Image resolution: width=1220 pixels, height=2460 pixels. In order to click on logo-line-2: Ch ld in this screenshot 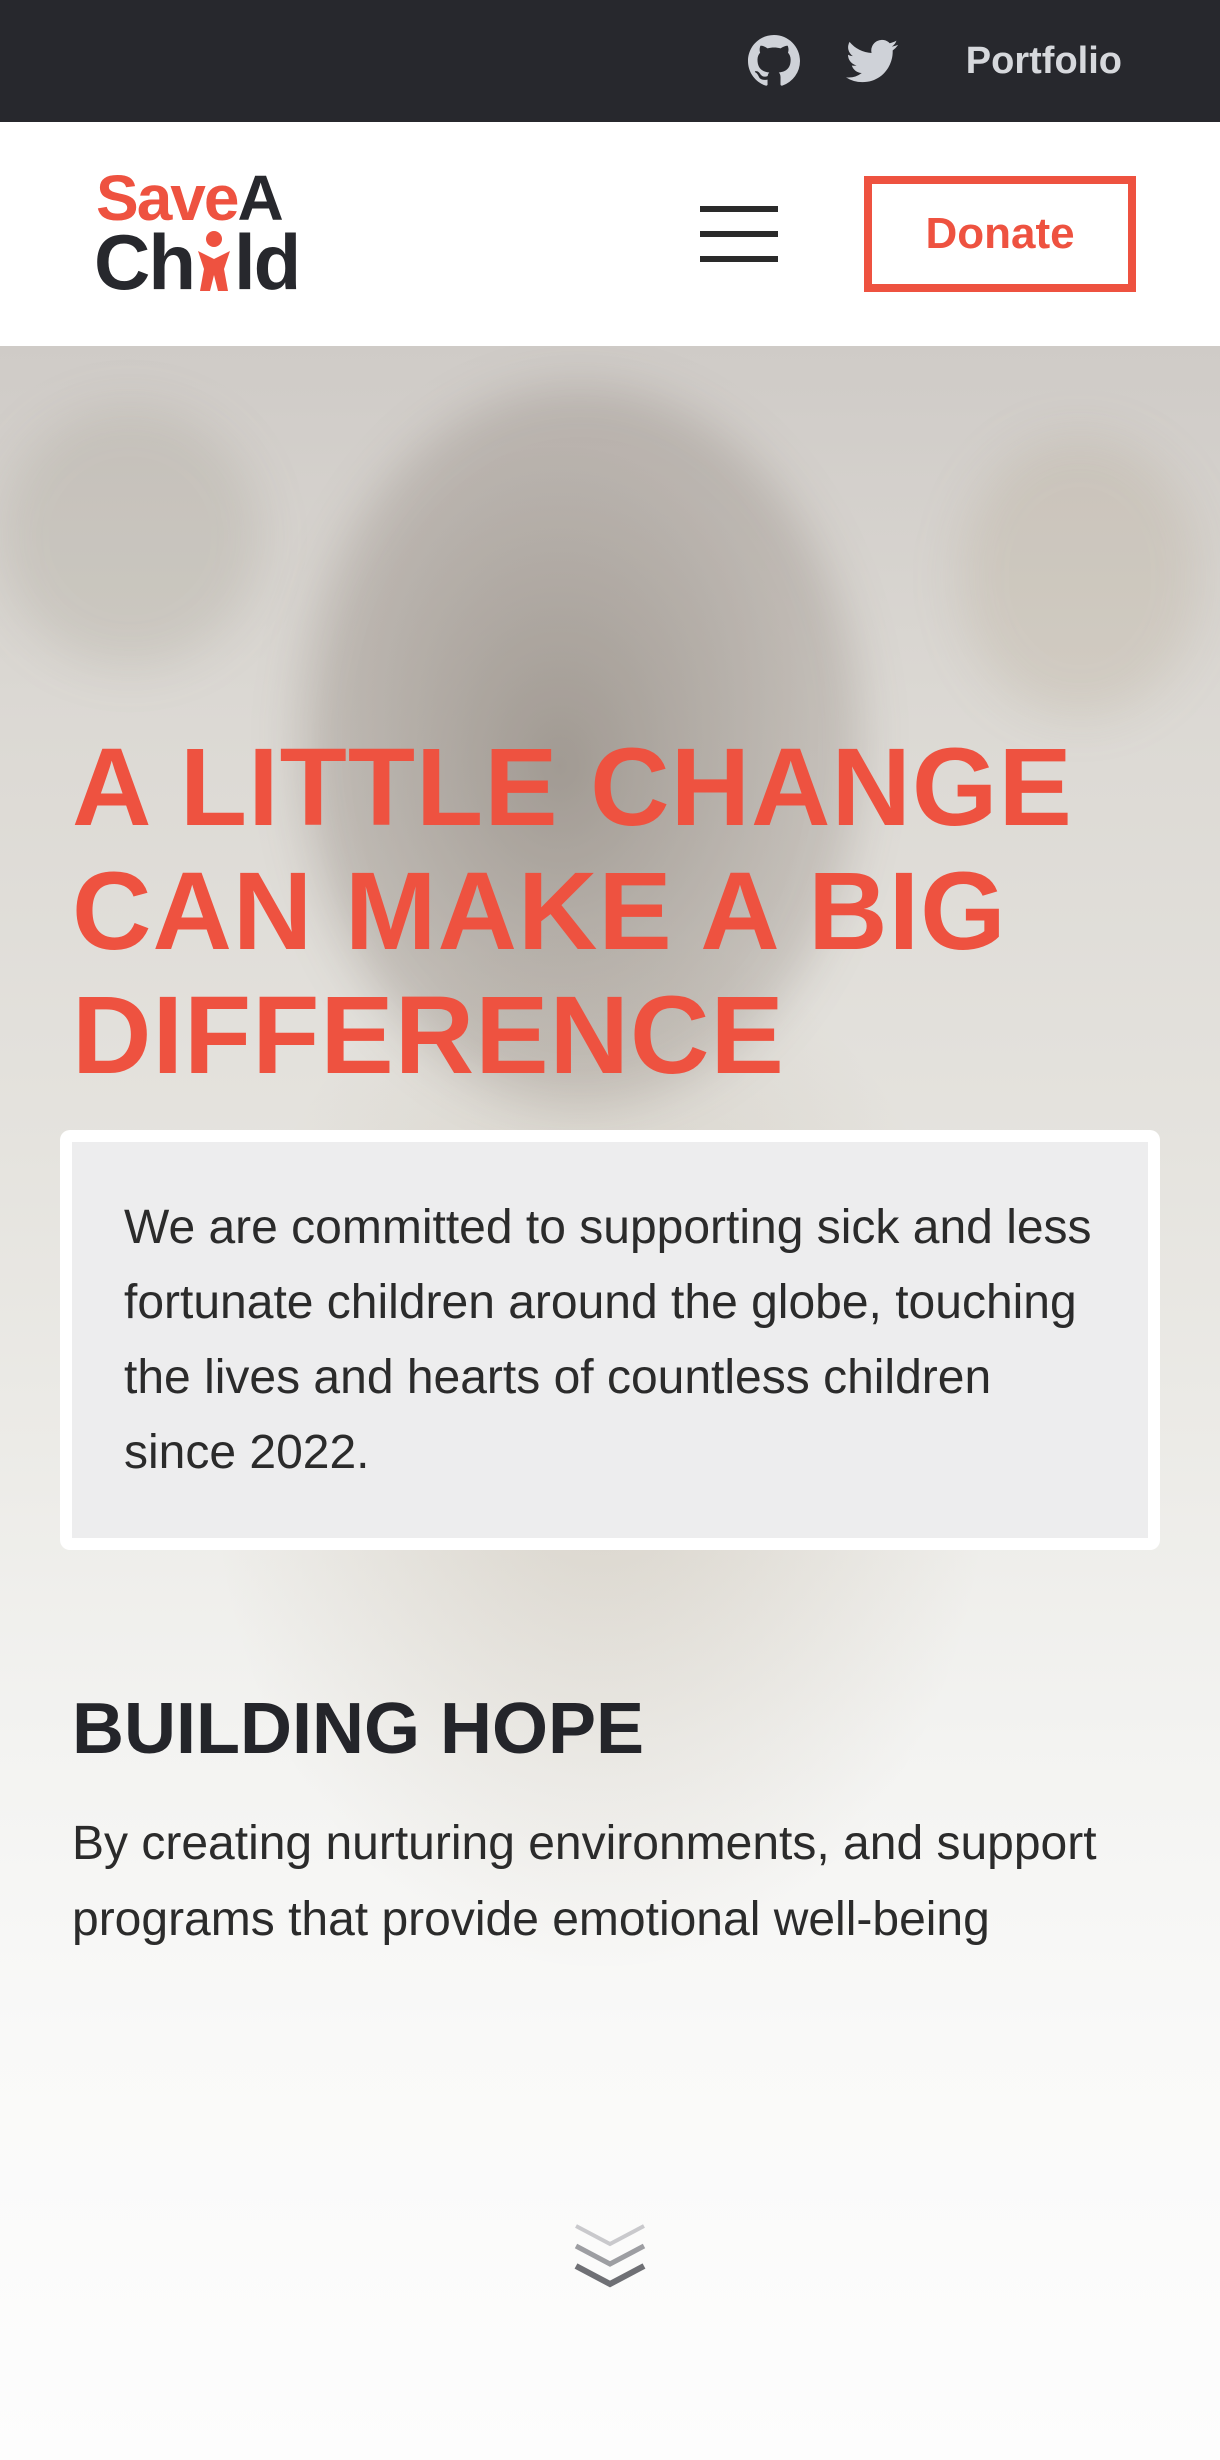, I will do `click(197, 262)`.